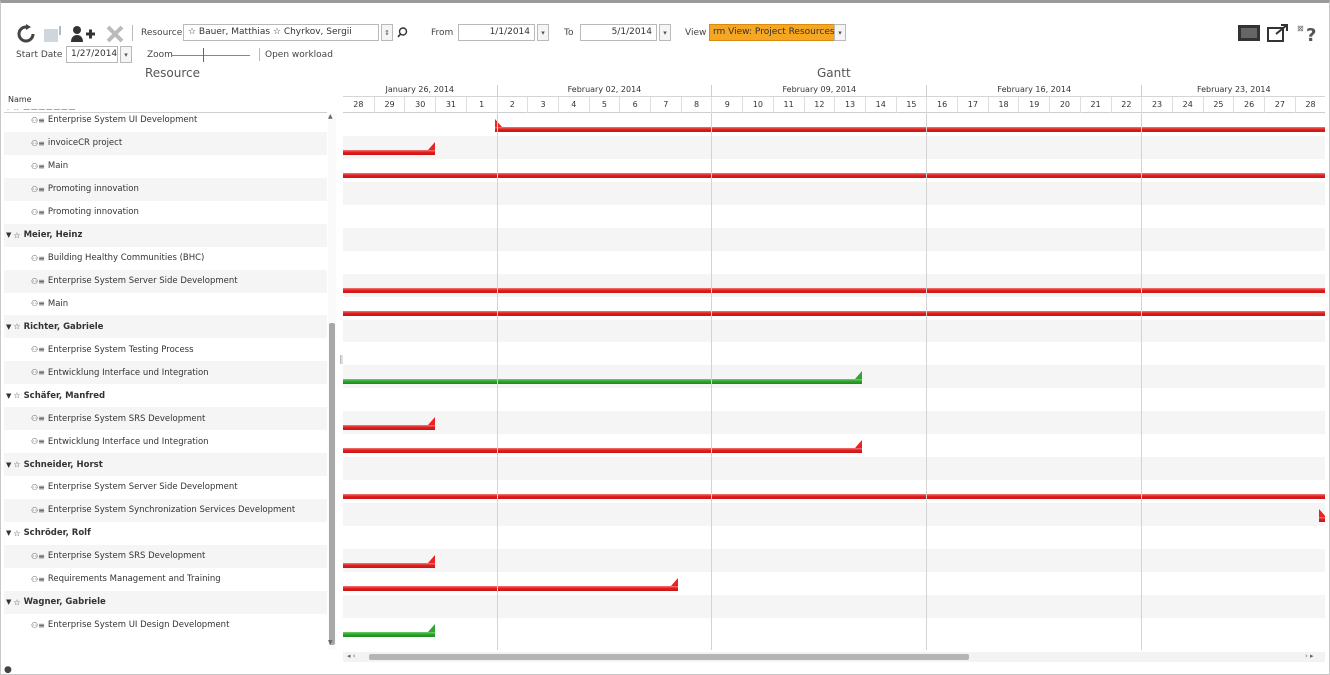 The width and height of the screenshot is (1330, 675). I want to click on week-divider, so click(497, 381).